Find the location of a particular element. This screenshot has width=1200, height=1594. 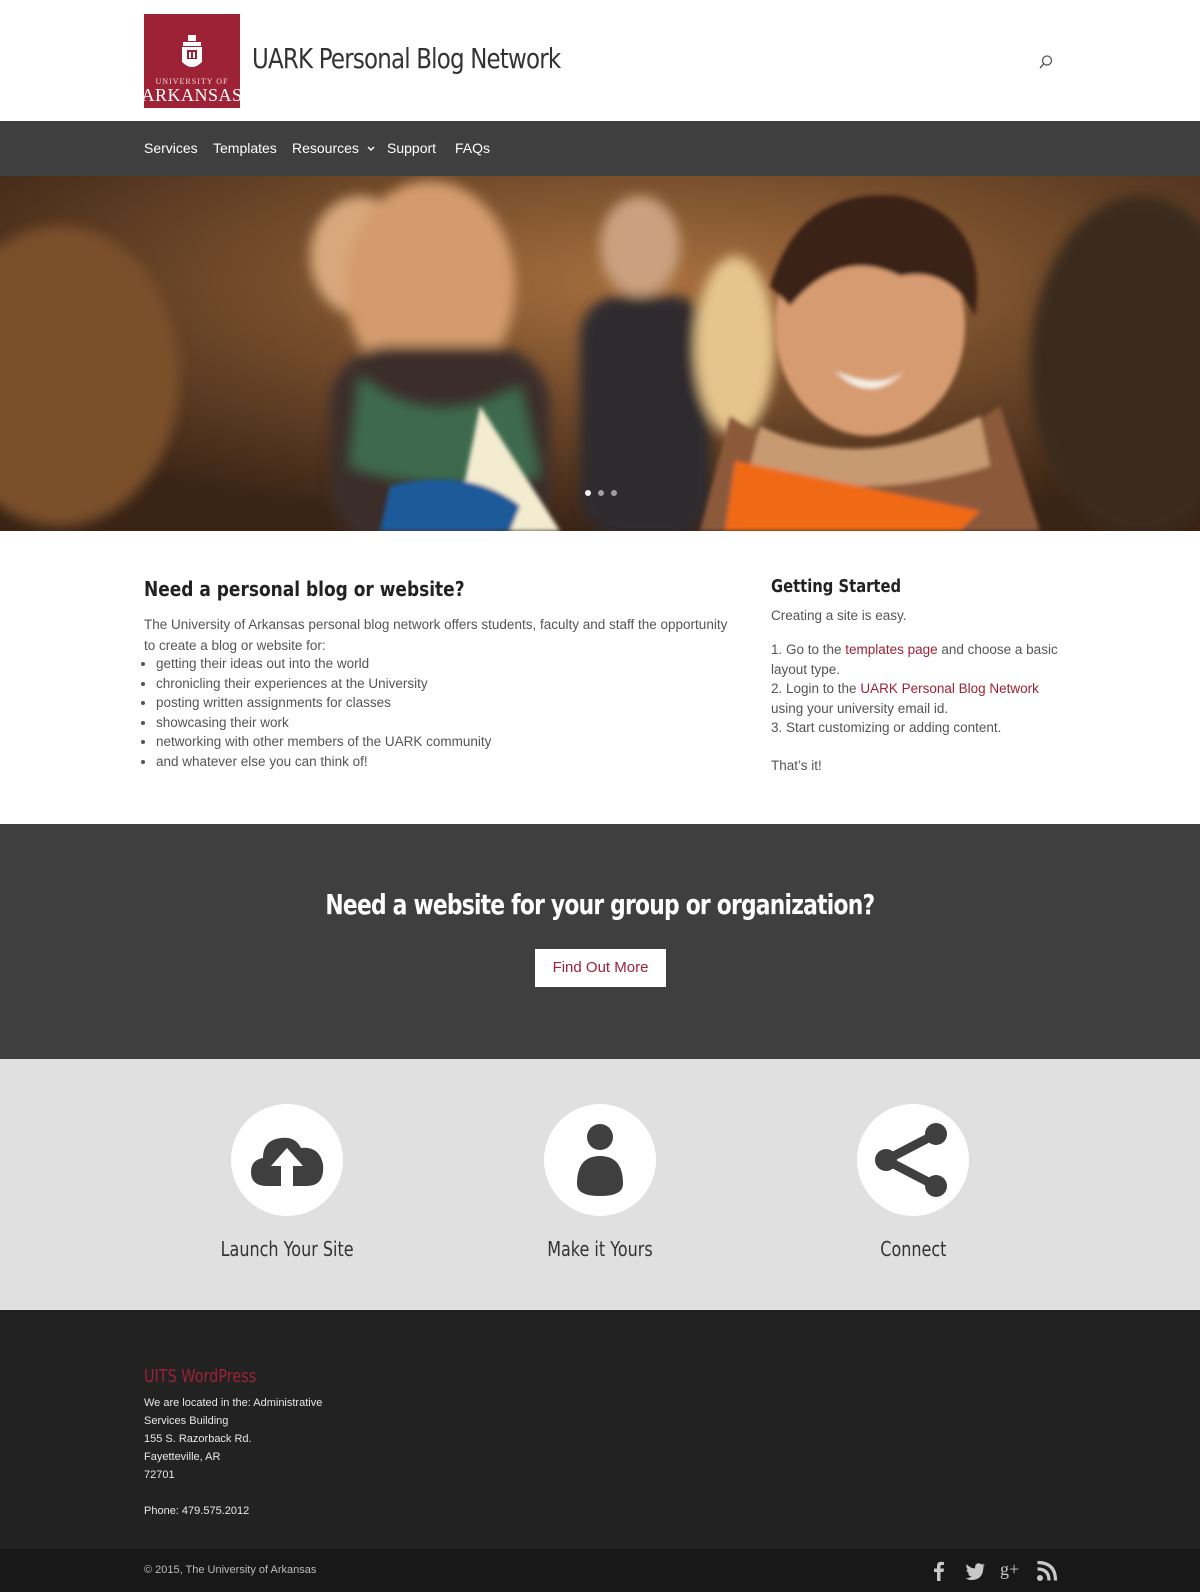

list-item: and whatever else you can think of! is located at coordinates (323, 762).